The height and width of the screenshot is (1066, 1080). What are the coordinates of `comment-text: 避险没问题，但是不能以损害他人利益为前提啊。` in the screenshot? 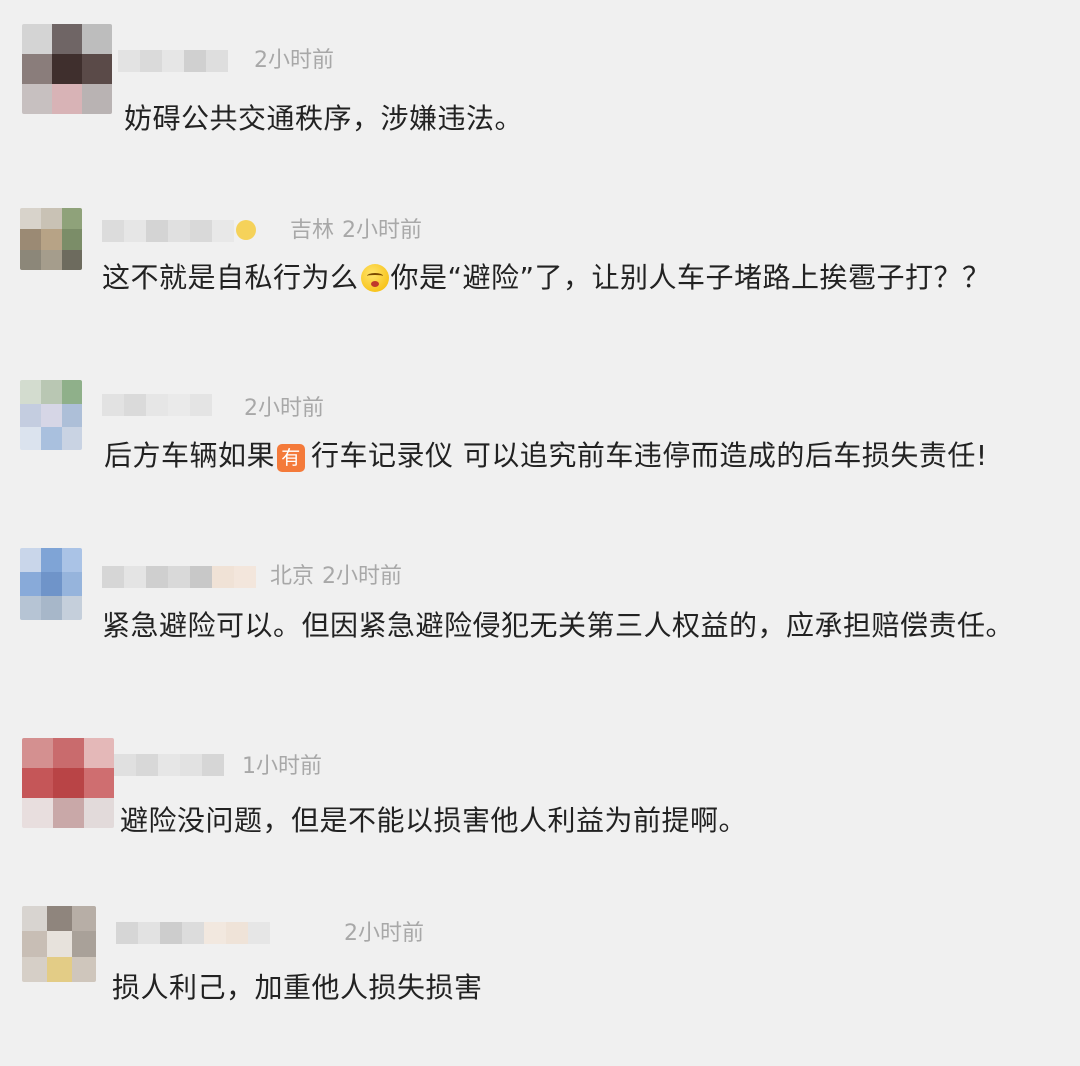 It's located at (434, 820).